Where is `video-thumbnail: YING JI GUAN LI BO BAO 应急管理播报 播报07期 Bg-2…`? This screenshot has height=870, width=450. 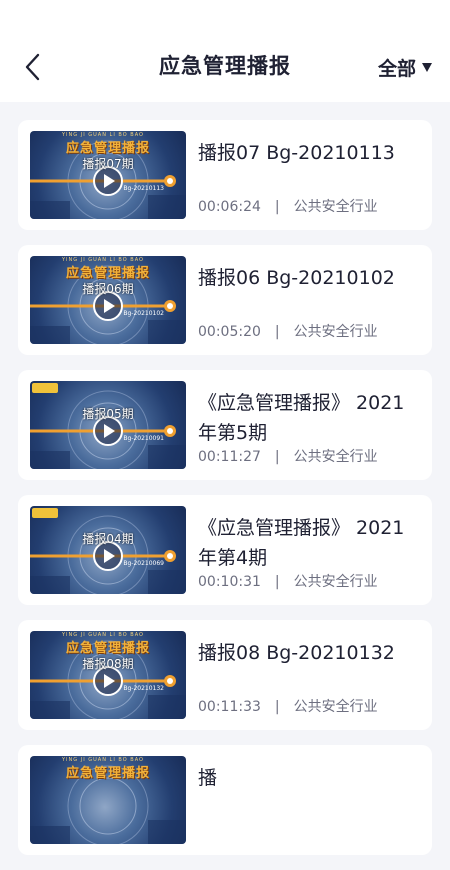 video-thumbnail: YING JI GUAN LI BO BAO 应急管理播报 播报07期 Bg-2… is located at coordinates (108, 175).